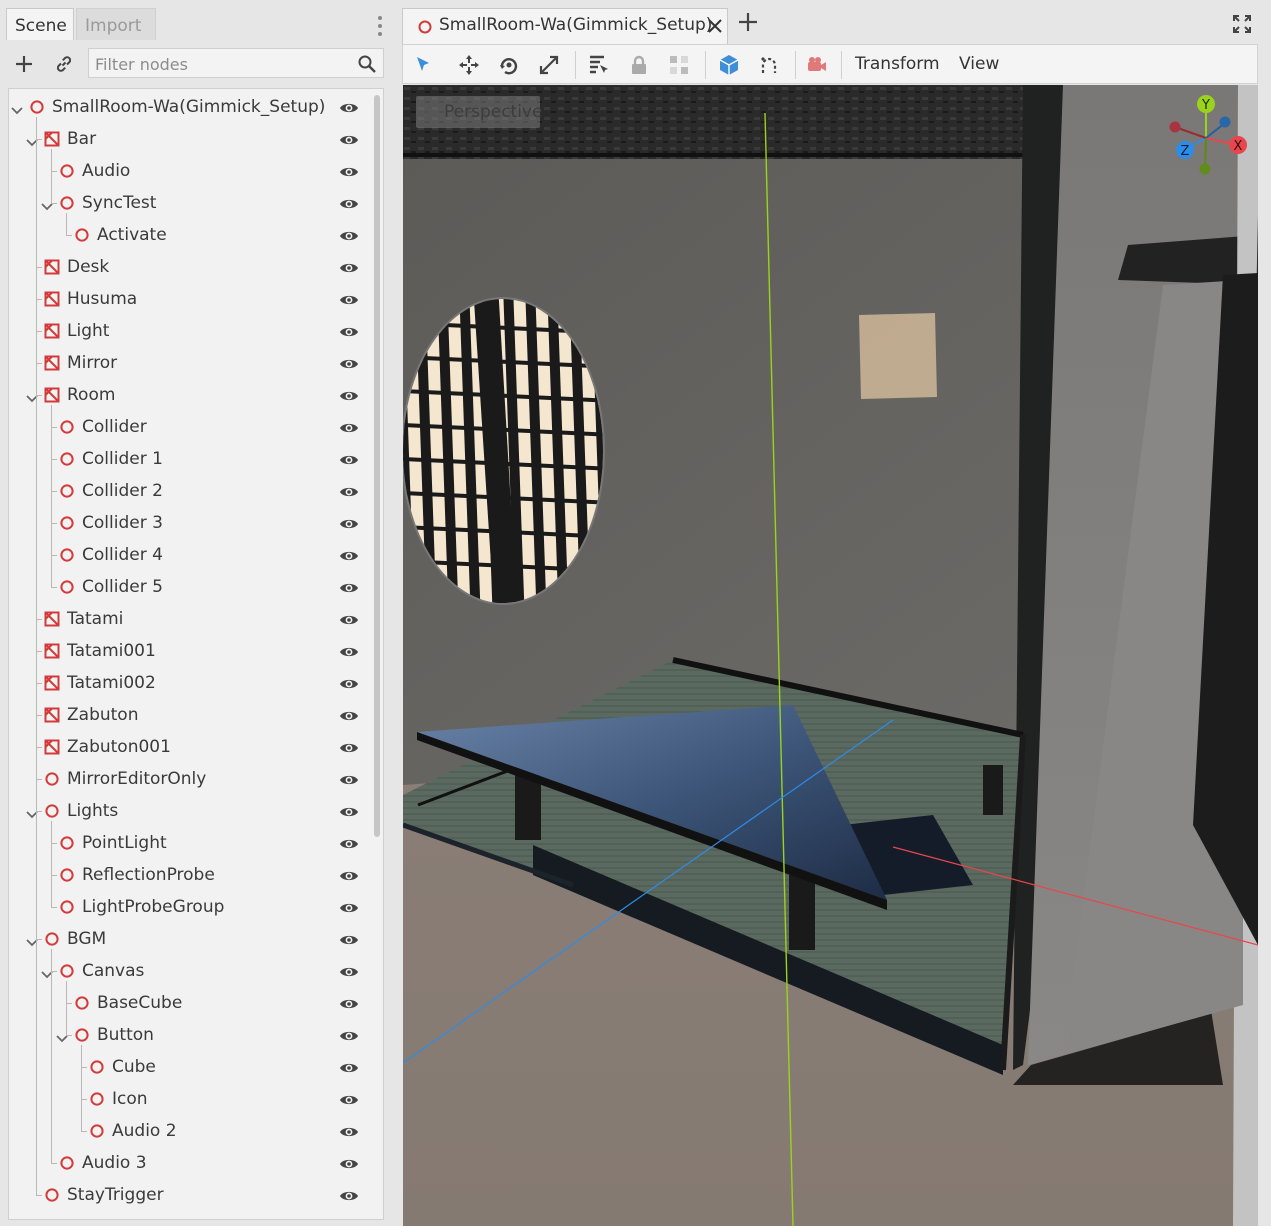  What do you see at coordinates (183, 363) in the screenshot?
I see `tree-node: Mirror` at bounding box center [183, 363].